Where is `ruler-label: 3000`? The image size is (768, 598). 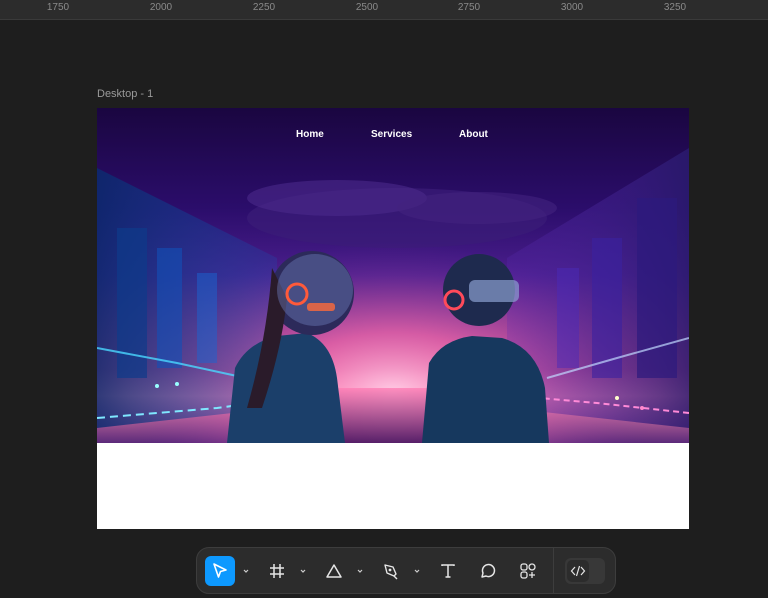
ruler-label: 3000 is located at coordinates (572, 7).